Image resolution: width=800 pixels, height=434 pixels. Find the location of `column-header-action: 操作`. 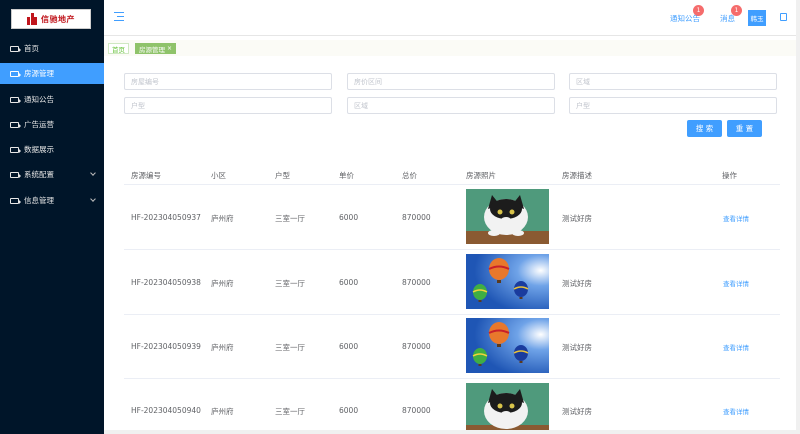

column-header-action: 操作 is located at coordinates (729, 175).